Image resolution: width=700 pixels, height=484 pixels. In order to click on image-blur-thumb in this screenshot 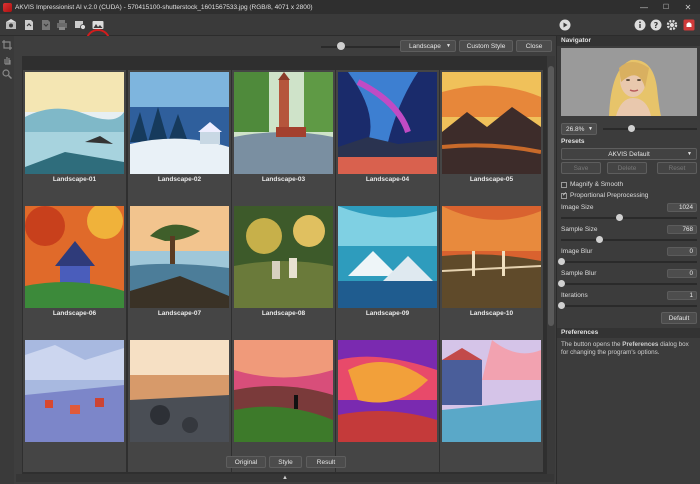, I will do `click(561, 261)`.